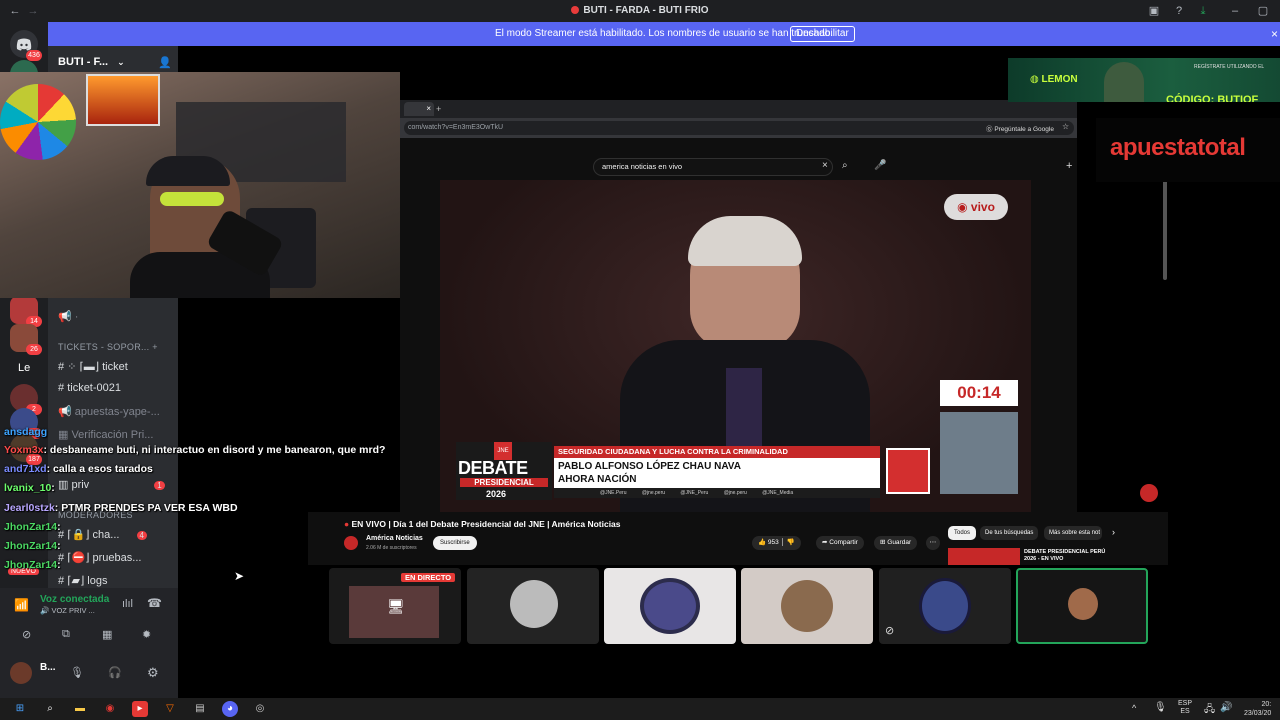  I want to click on microphone-icon: 🎙, so click(77, 672).